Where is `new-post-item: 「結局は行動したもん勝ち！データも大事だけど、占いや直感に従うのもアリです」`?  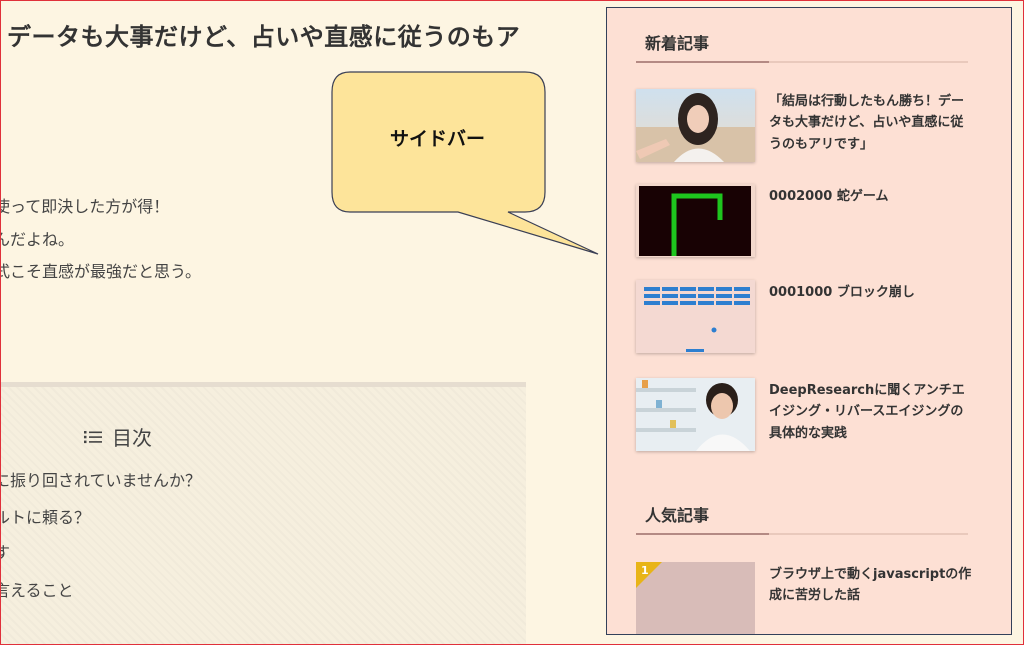
new-post-item: 「結局は行動したもん勝ち！データも大事だけど、占いや直感に従うのもアリです」 is located at coordinates (806, 129).